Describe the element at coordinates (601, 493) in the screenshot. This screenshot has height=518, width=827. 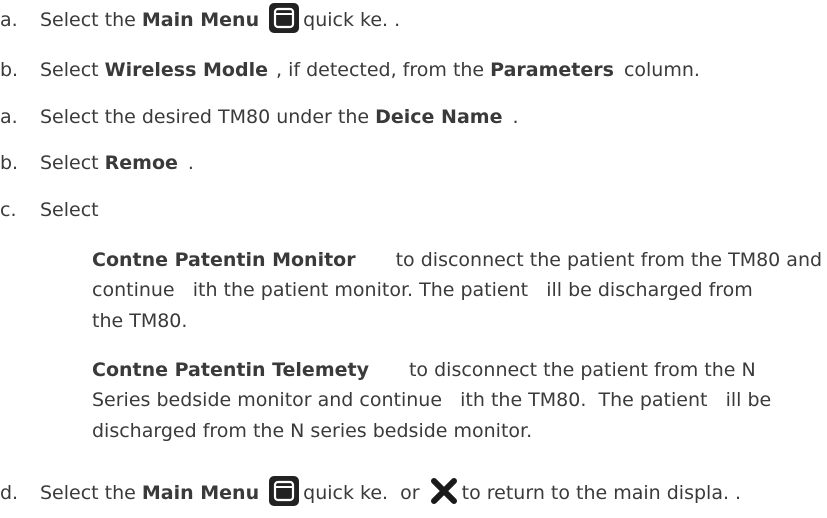
I see `step-text-suffix: to return to the main displa. .` at that location.